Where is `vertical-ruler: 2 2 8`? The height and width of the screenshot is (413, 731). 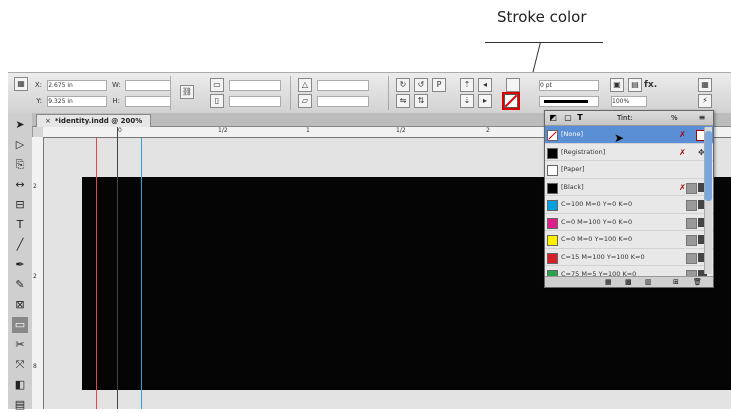 vertical-ruler: 2 2 8 is located at coordinates (38, 273).